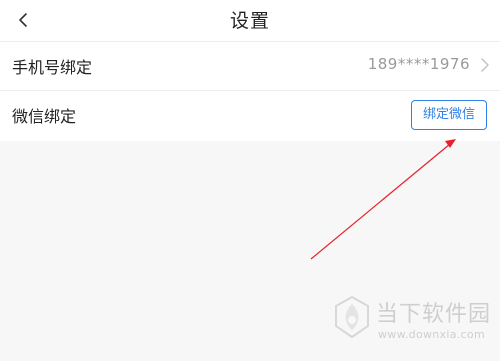 Image resolution: width=500 pixels, height=361 pixels. What do you see at coordinates (434, 314) in the screenshot?
I see `watermark-name: 当下软件园` at bounding box center [434, 314].